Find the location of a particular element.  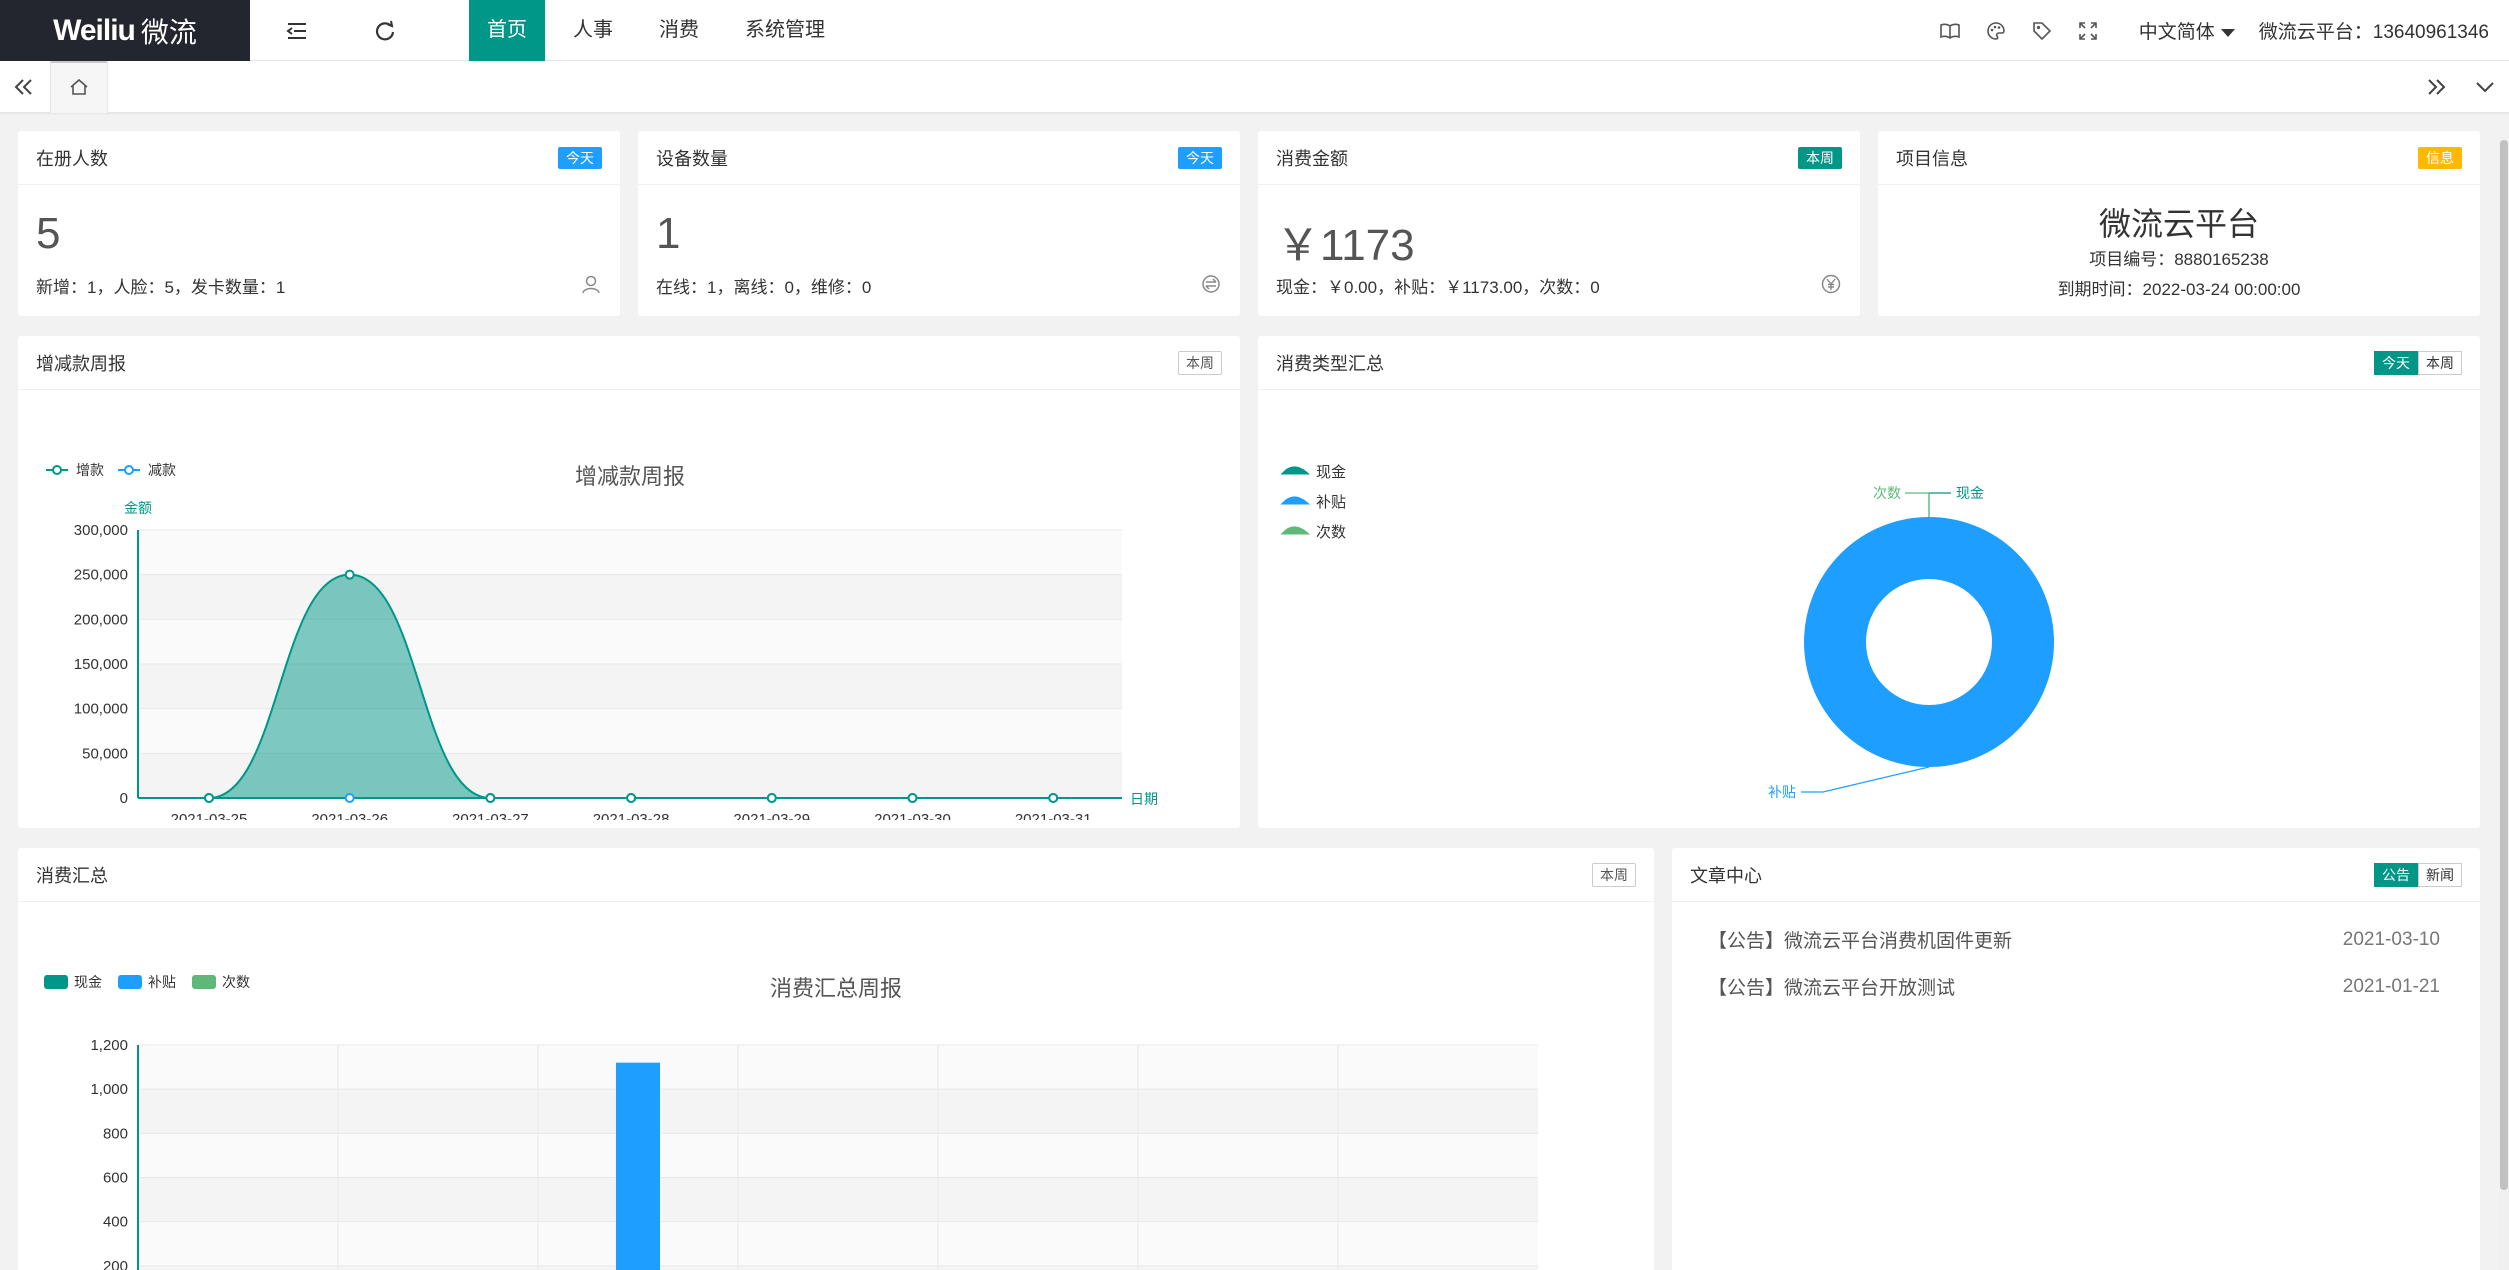

legend-label: 减款 is located at coordinates (162, 470).